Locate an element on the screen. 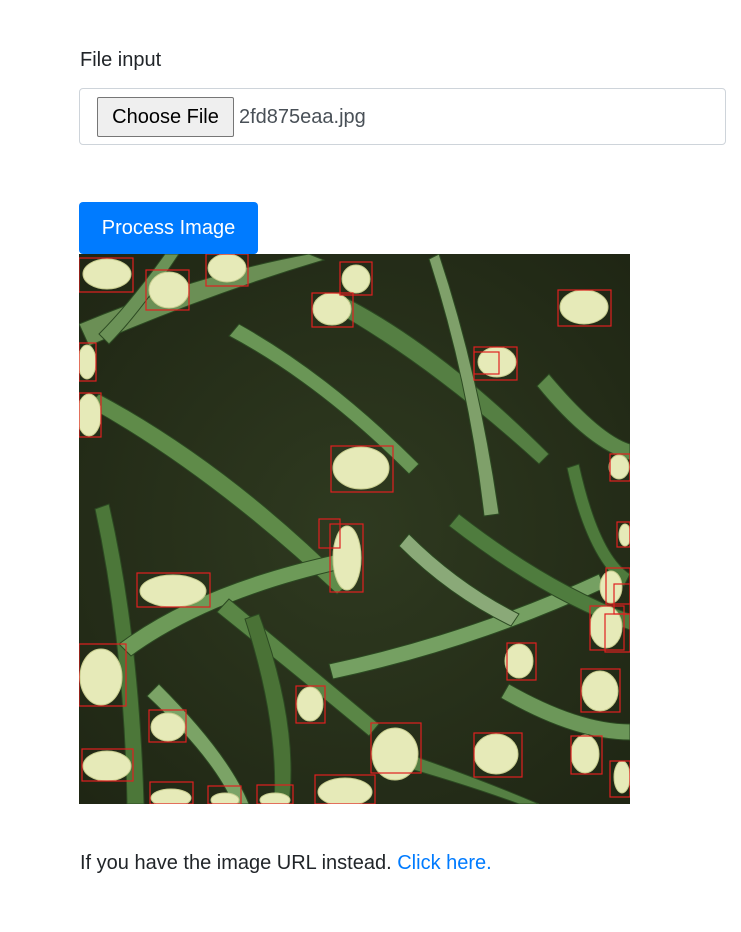 The height and width of the screenshot is (932, 741). choose-file-button: Choose File is located at coordinates (165, 117).